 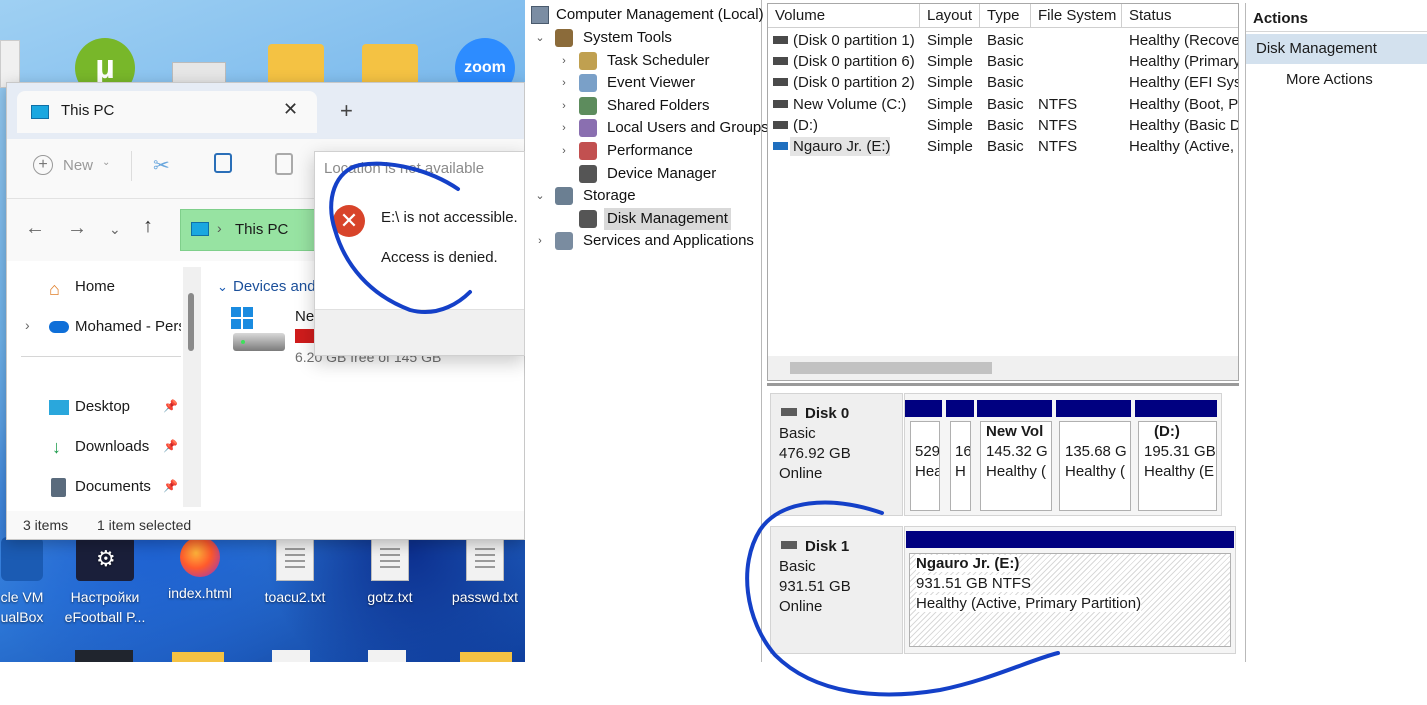 What do you see at coordinates (304, 316) in the screenshot?
I see `drive-name: Ne` at bounding box center [304, 316].